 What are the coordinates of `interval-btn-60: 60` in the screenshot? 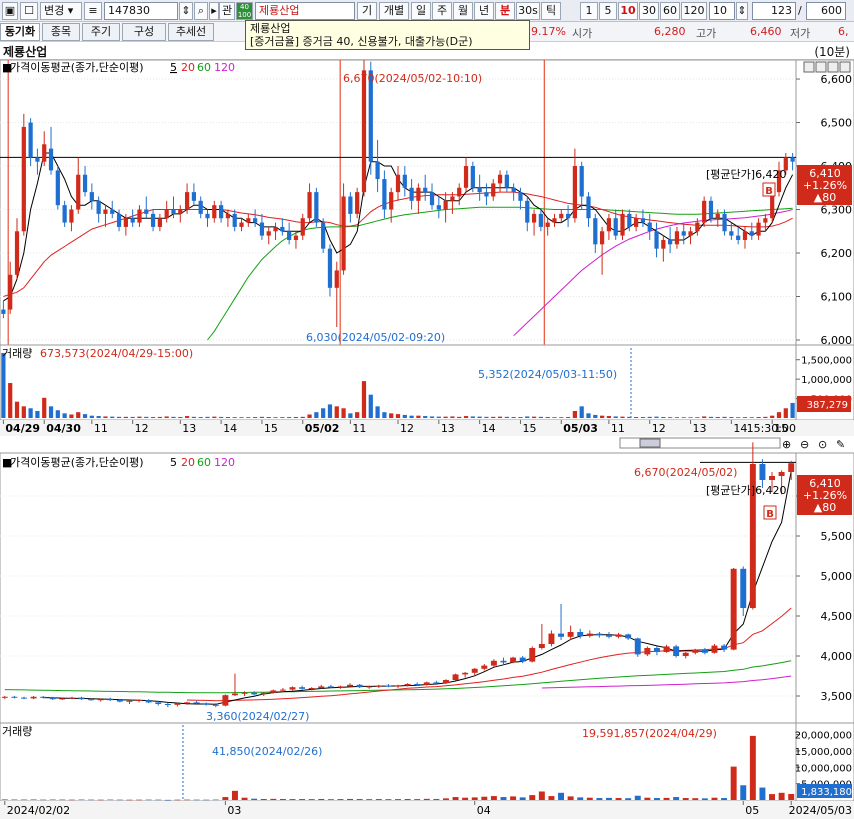 It's located at (670, 11).